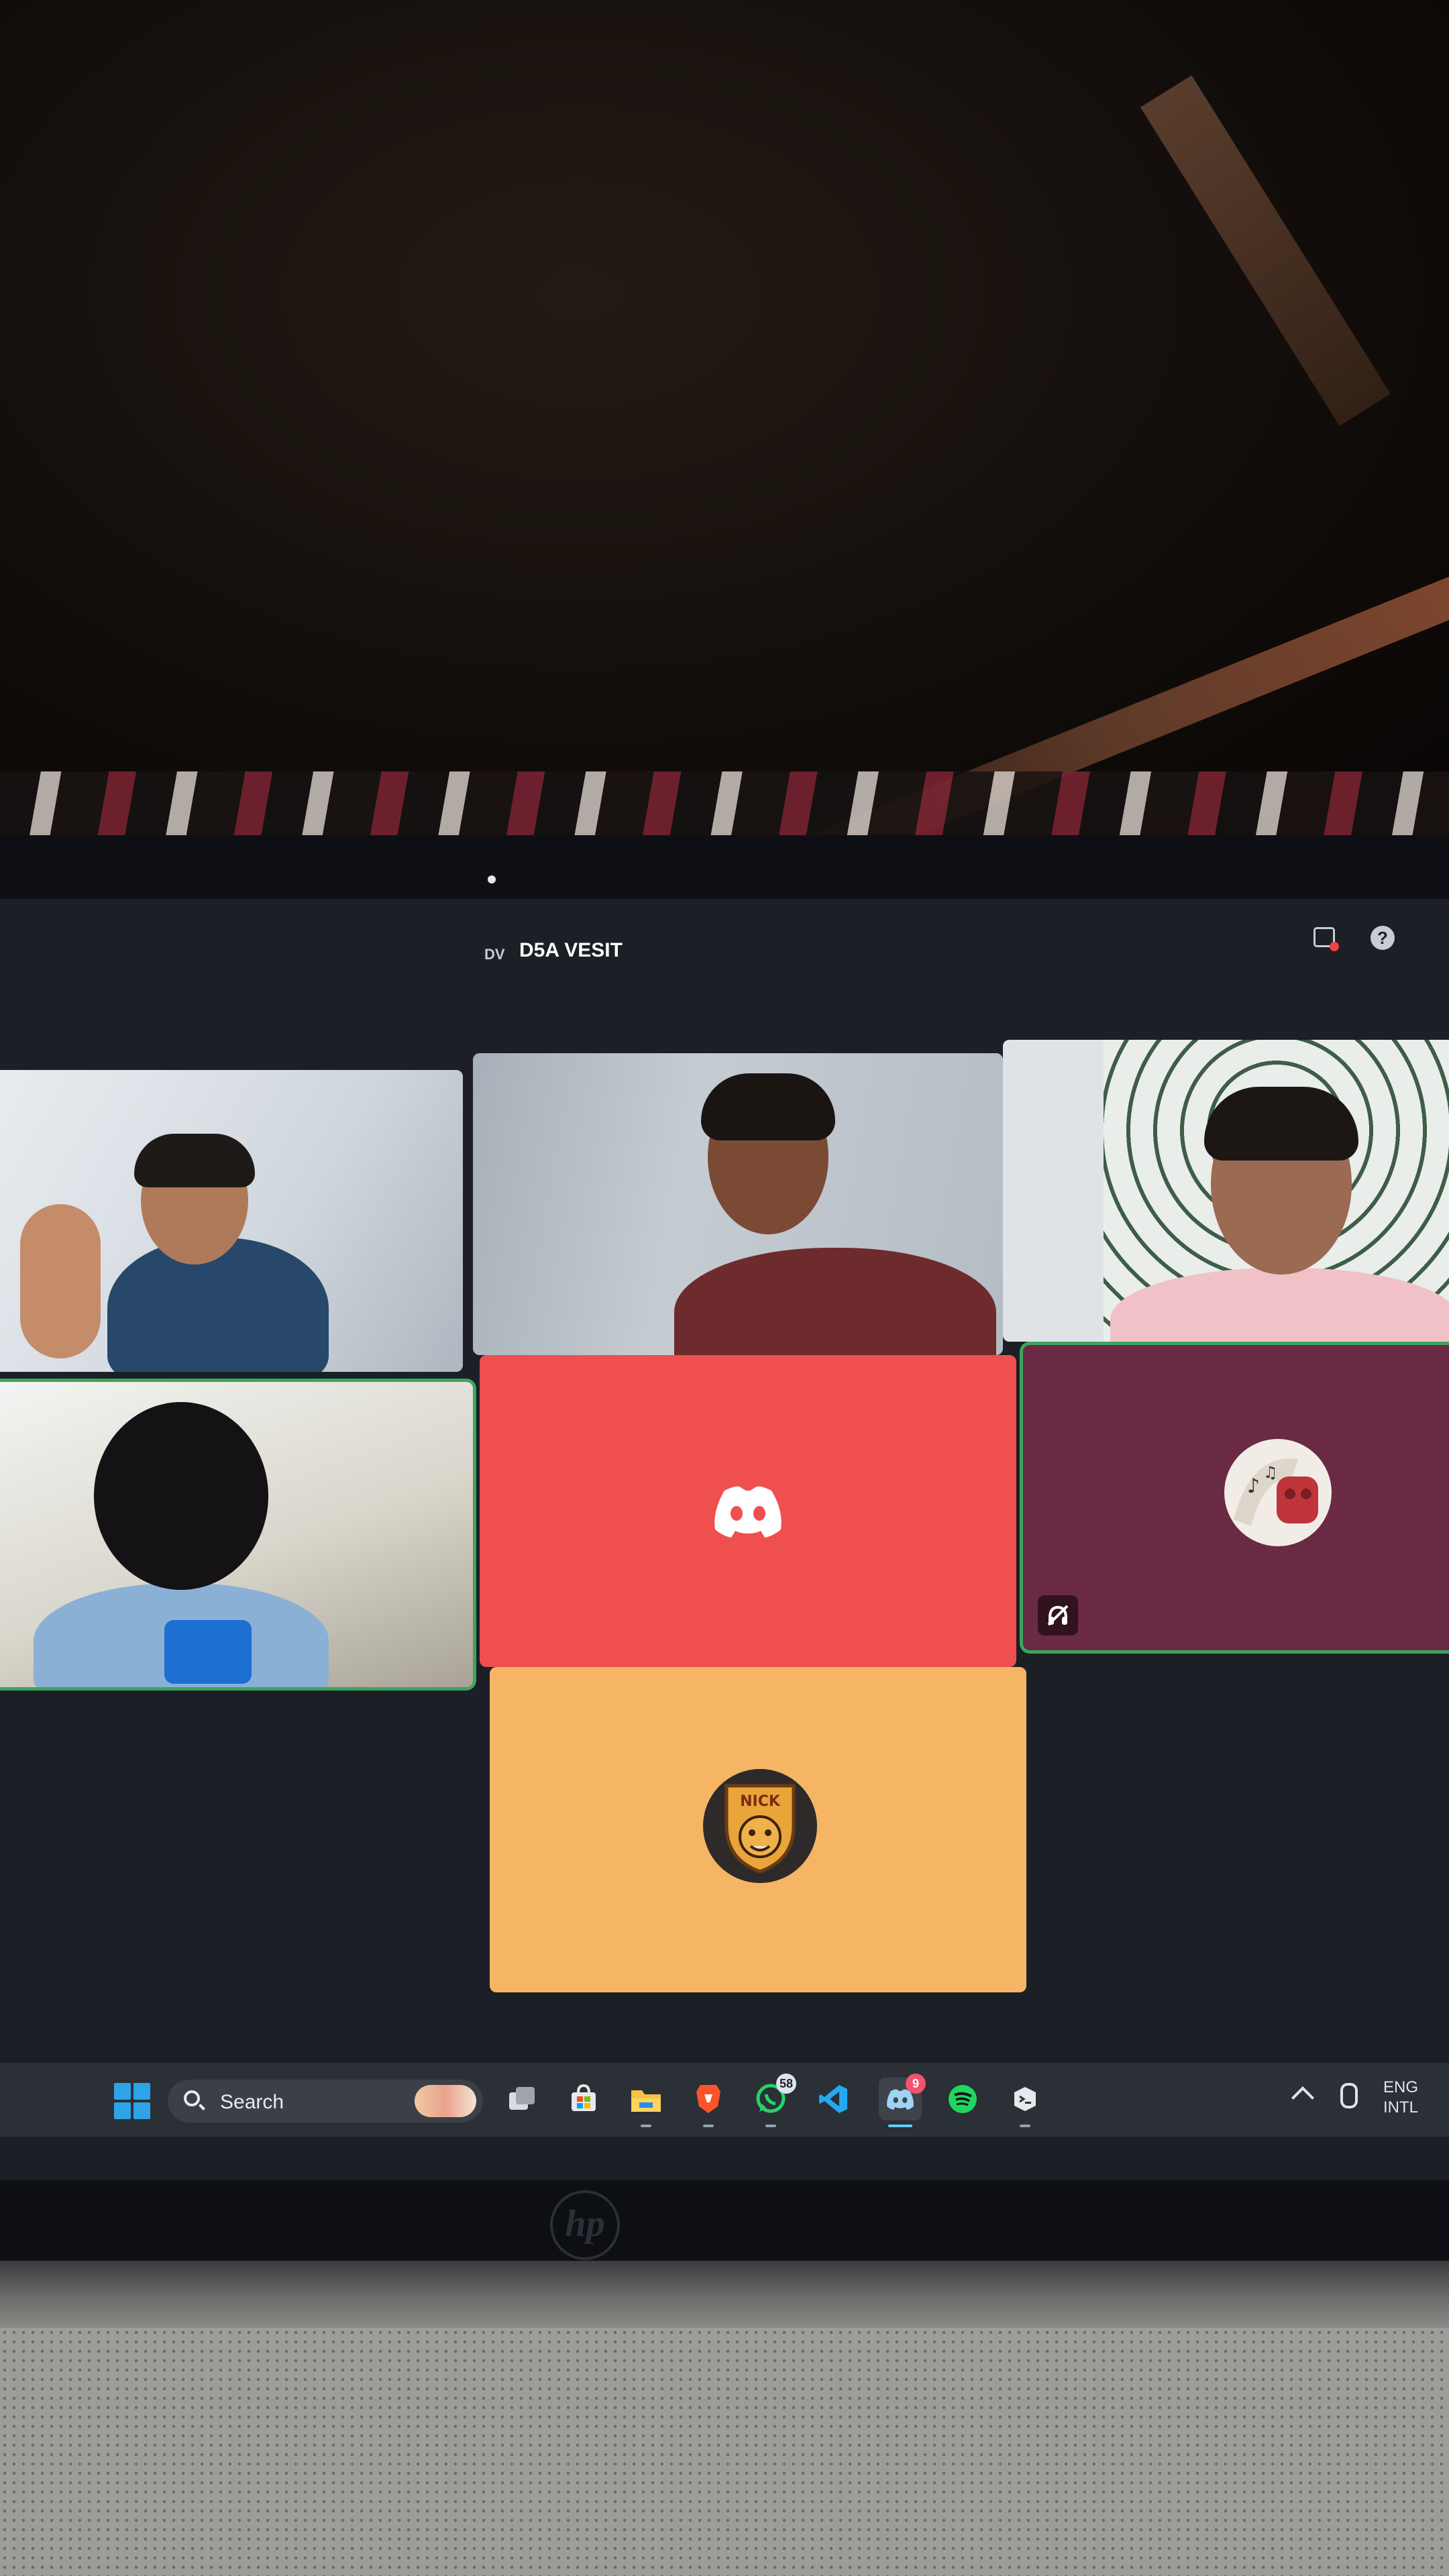 Image resolution: width=1449 pixels, height=2576 pixels. What do you see at coordinates (325, 2101) in the screenshot?
I see `taskbar-search: Search` at bounding box center [325, 2101].